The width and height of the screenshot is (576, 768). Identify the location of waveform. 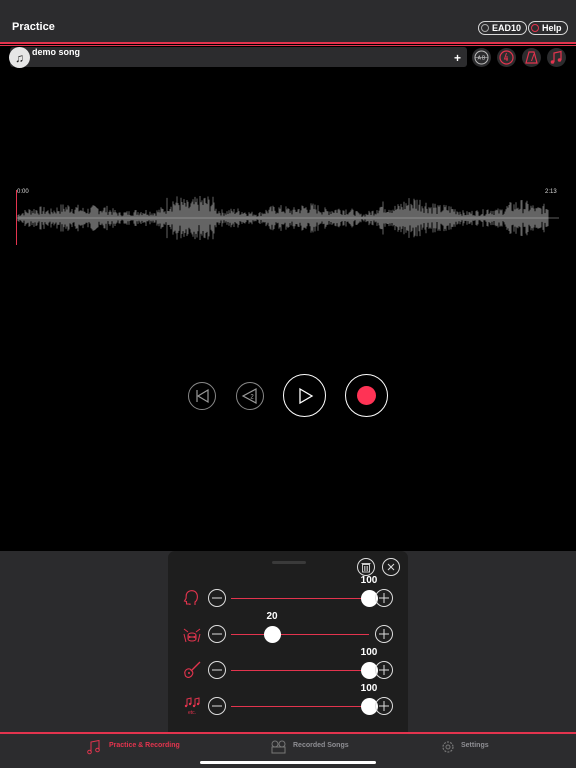
(287, 218).